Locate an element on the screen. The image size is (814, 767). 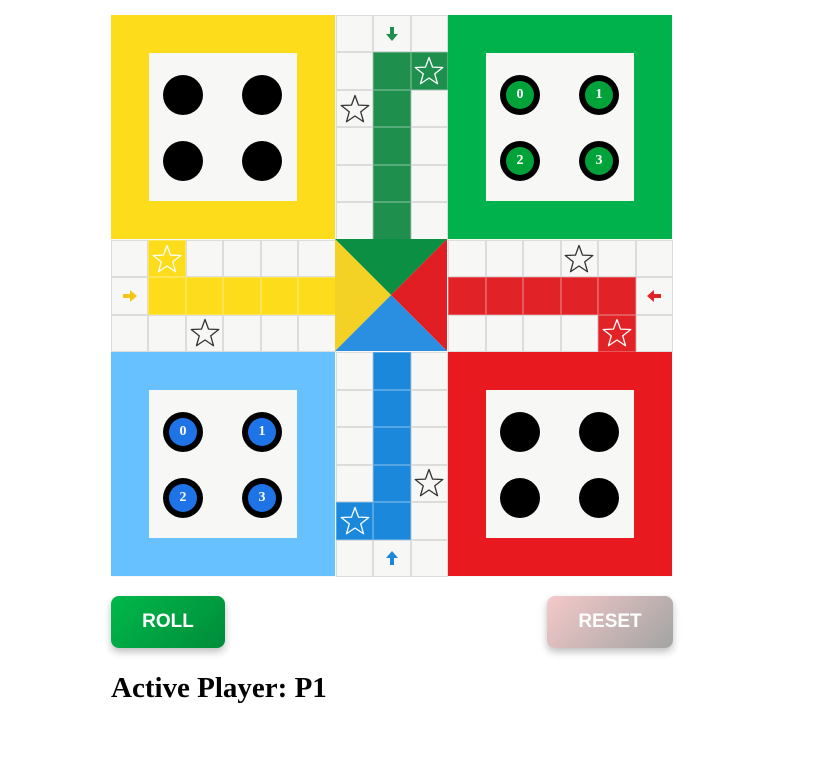
blue-home-base: 0 1 2 3 is located at coordinates (223, 464).